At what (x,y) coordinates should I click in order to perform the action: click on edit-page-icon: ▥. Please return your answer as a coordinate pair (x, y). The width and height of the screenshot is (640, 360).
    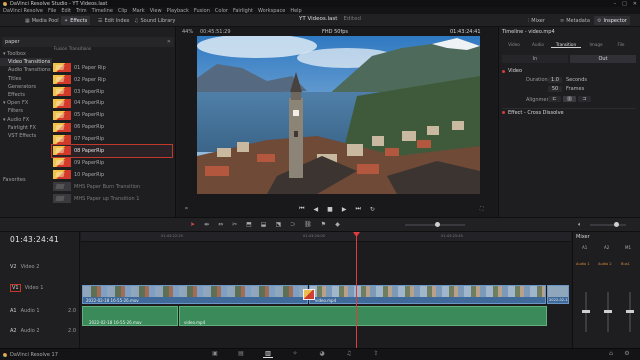
    Looking at the image, I should click on (268, 354).